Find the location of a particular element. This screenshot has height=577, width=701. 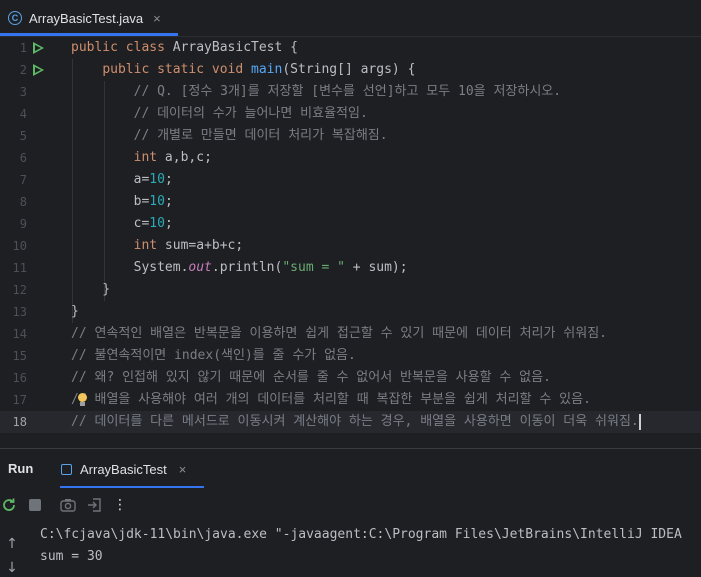

code-line: 11 System.out.println("sum = " + sum); is located at coordinates (350, 268).